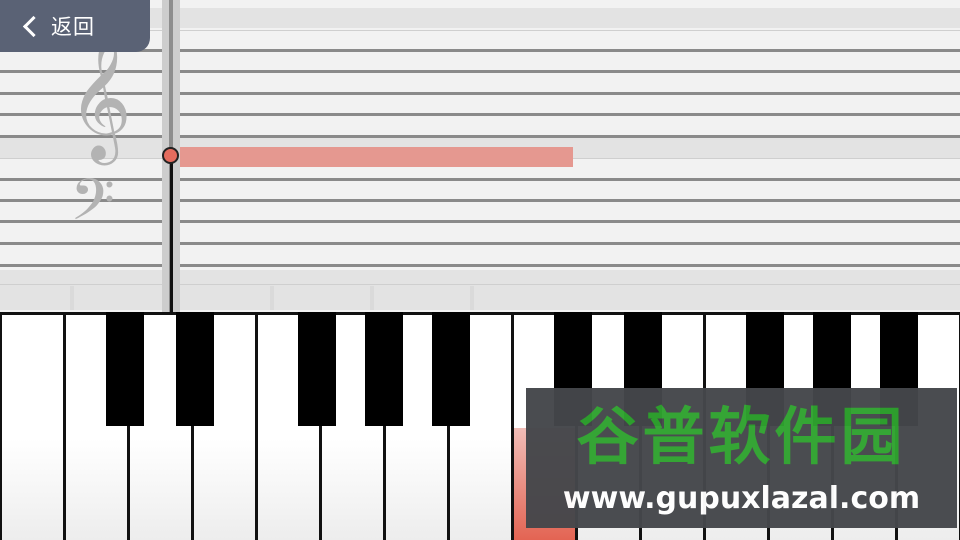  Describe the element at coordinates (480, 284) in the screenshot. I see `ledger-line` at that location.